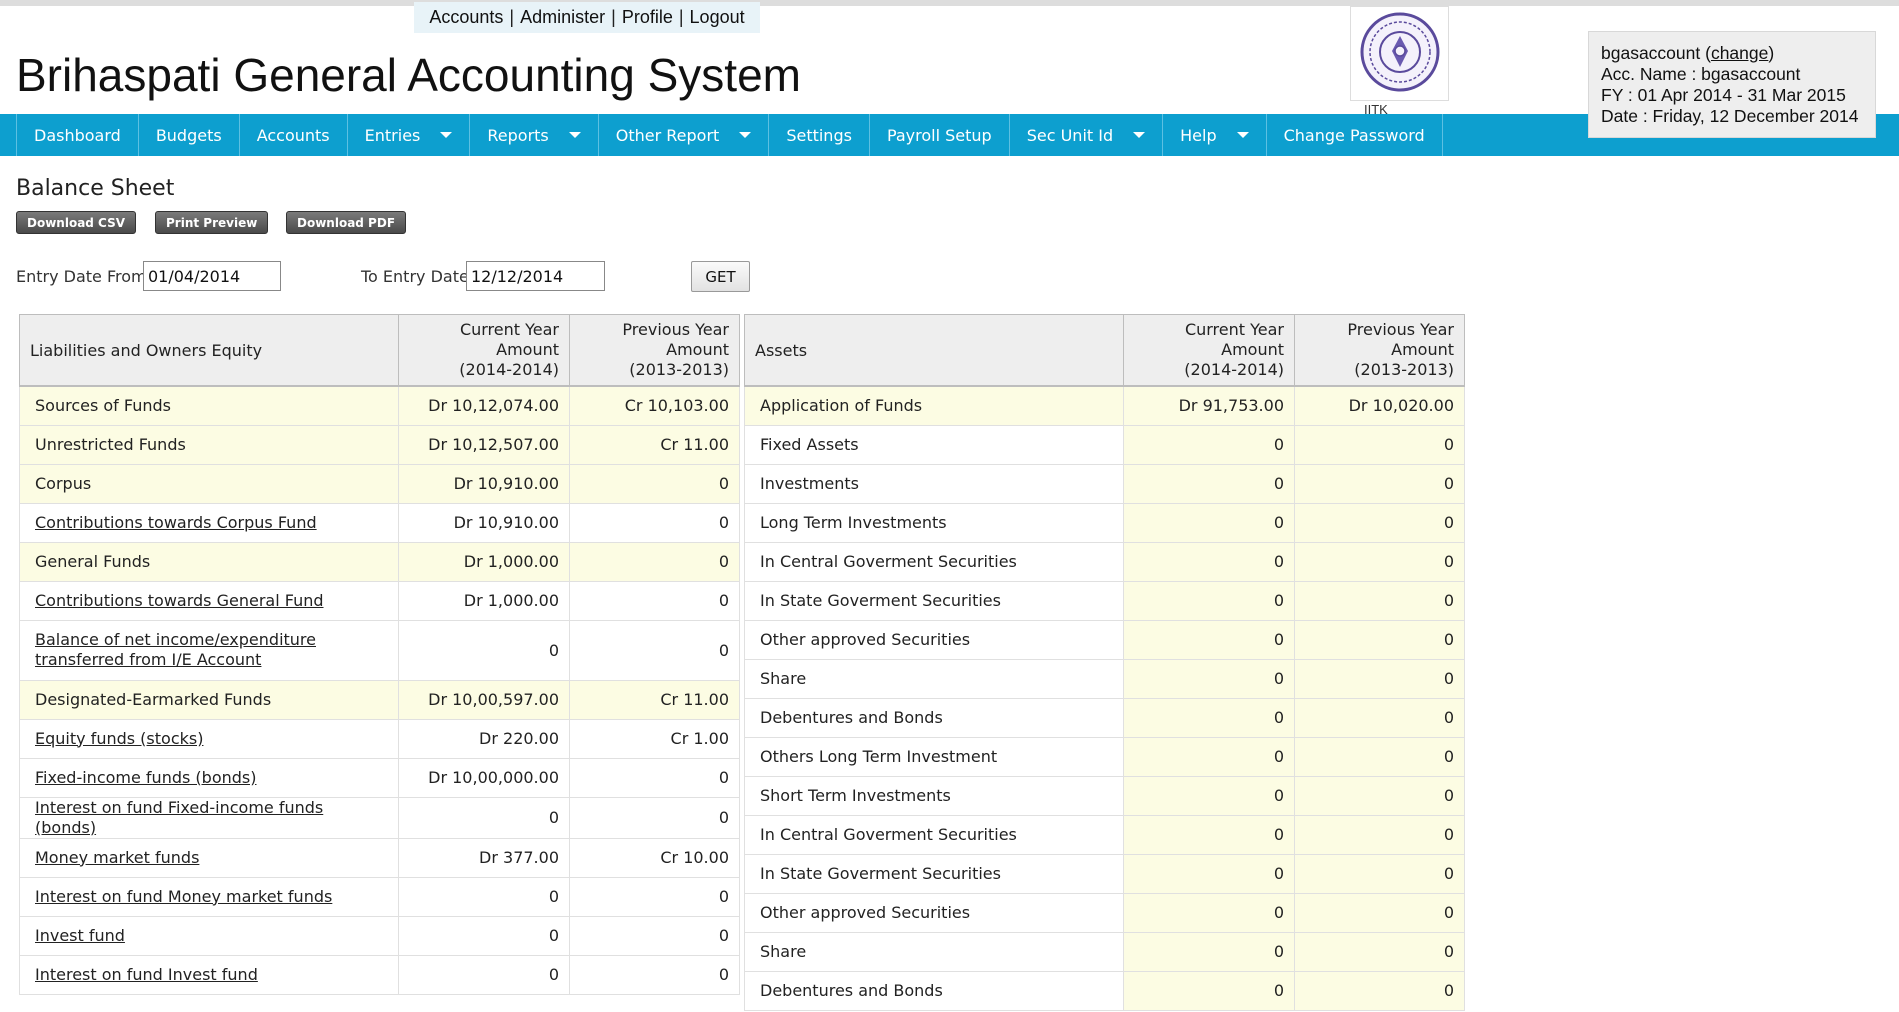 Image resolution: width=1899 pixels, height=1012 pixels. Describe the element at coordinates (209, 699) in the screenshot. I see `account-name-cell: Designated-Earmarked Funds` at that location.